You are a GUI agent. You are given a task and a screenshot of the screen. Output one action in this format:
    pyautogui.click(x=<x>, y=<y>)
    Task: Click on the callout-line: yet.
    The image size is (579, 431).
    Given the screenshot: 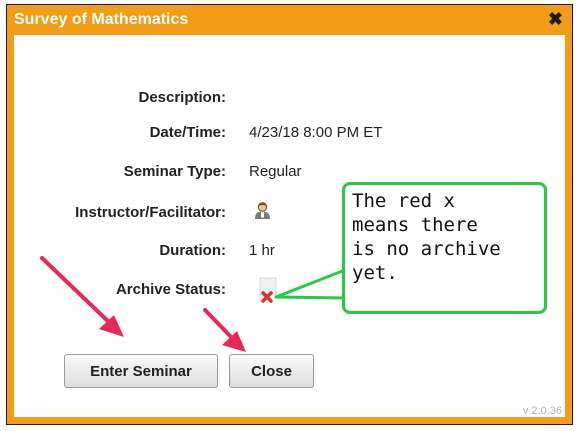 What is the action you would take?
    pyautogui.click(x=375, y=273)
    